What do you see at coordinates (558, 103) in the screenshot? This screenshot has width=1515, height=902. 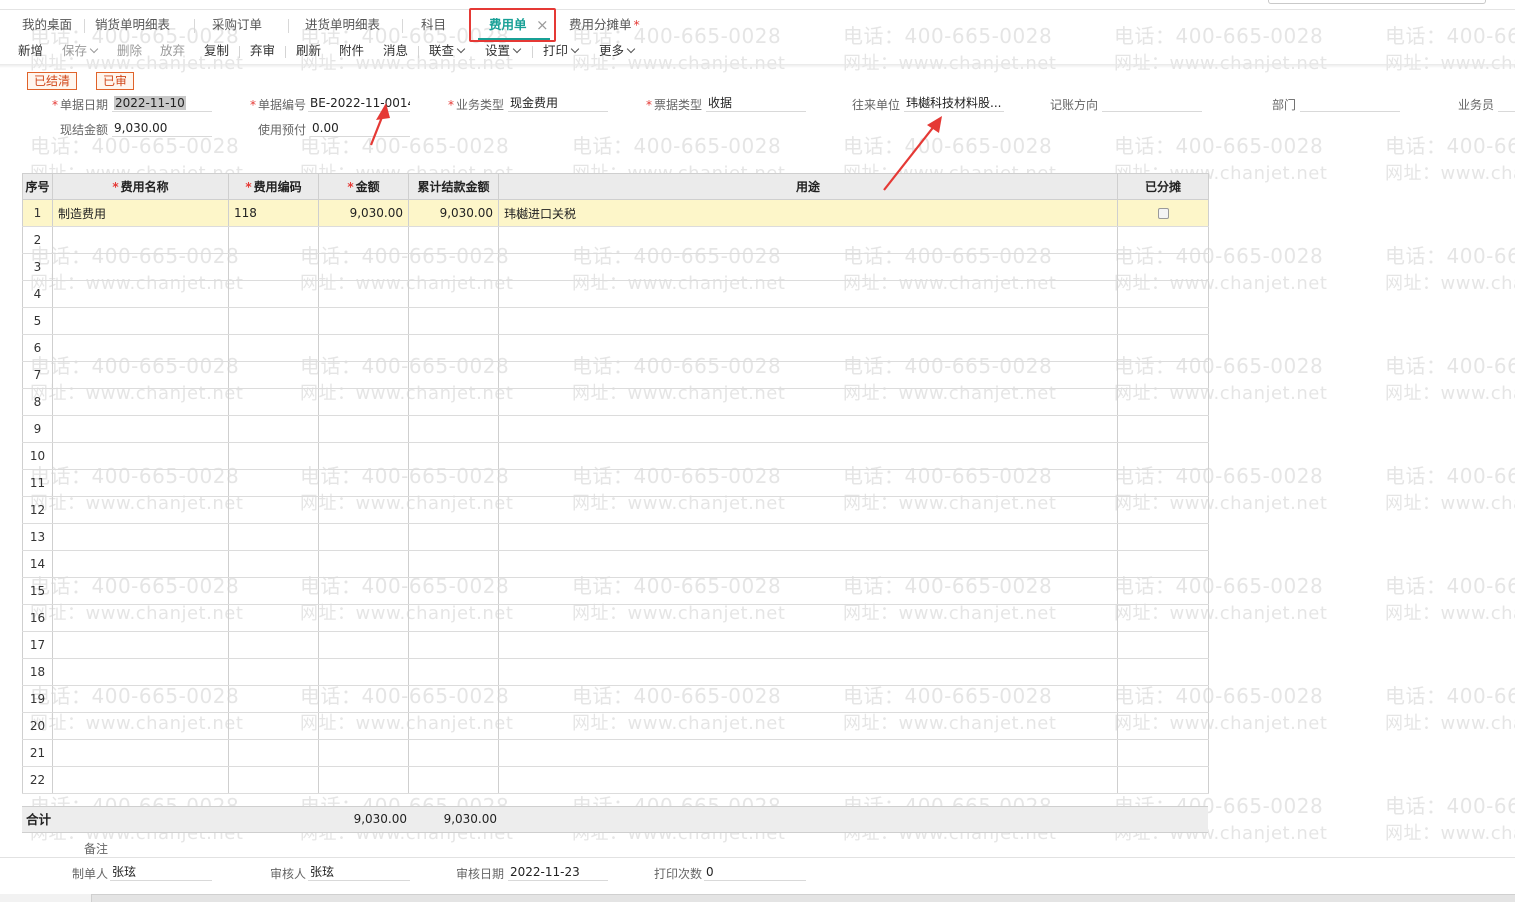 I see `business-type-field: 现金费用` at bounding box center [558, 103].